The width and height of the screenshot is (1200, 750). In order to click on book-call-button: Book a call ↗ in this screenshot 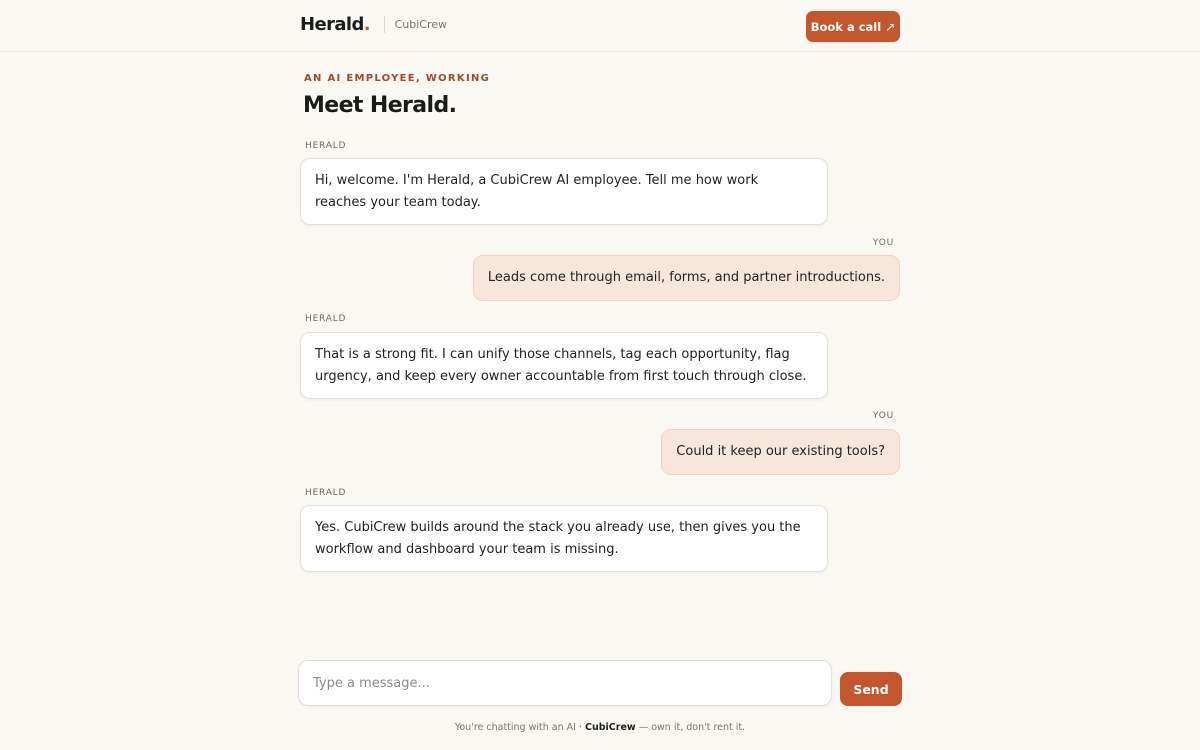, I will do `click(853, 26)`.